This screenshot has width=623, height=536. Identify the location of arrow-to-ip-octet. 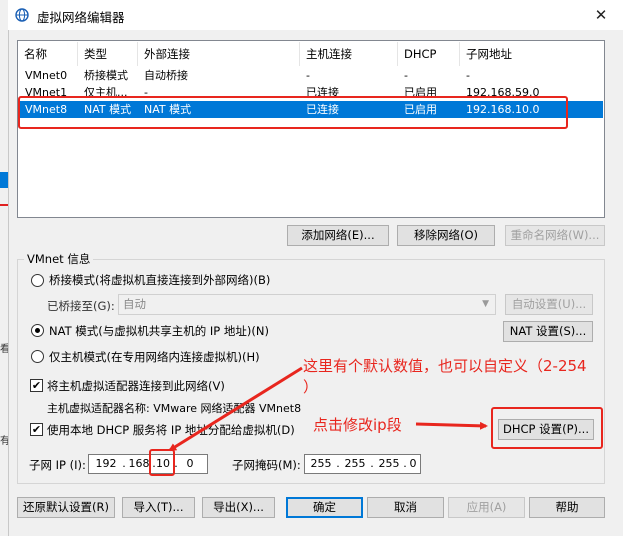
(235, 409).